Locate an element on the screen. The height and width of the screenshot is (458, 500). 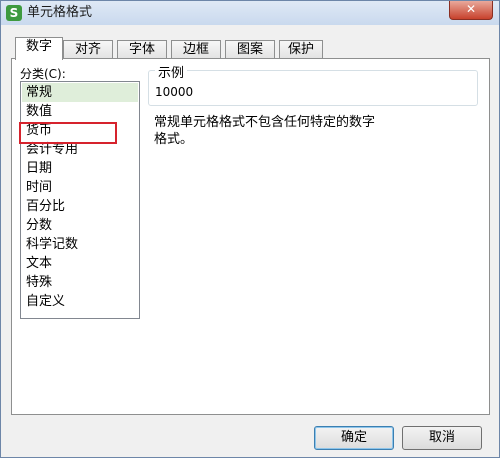
close-button: ✕ is located at coordinates (471, 10).